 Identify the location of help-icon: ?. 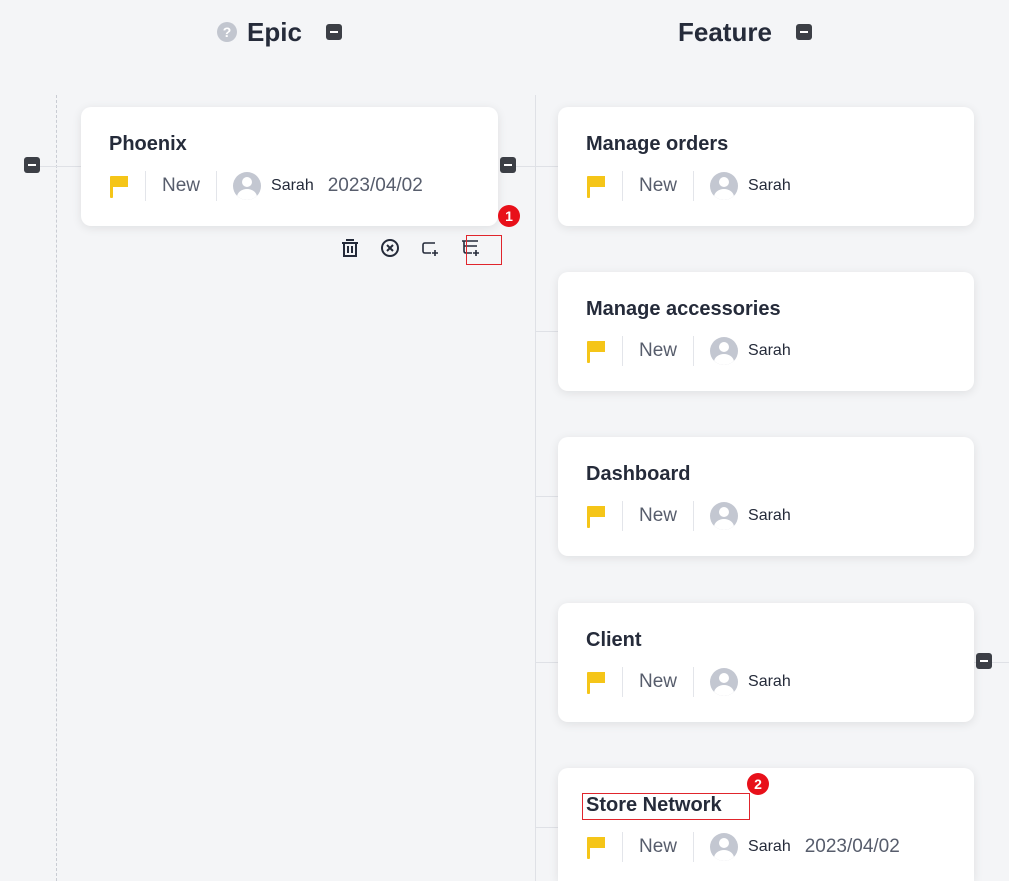
(227, 32).